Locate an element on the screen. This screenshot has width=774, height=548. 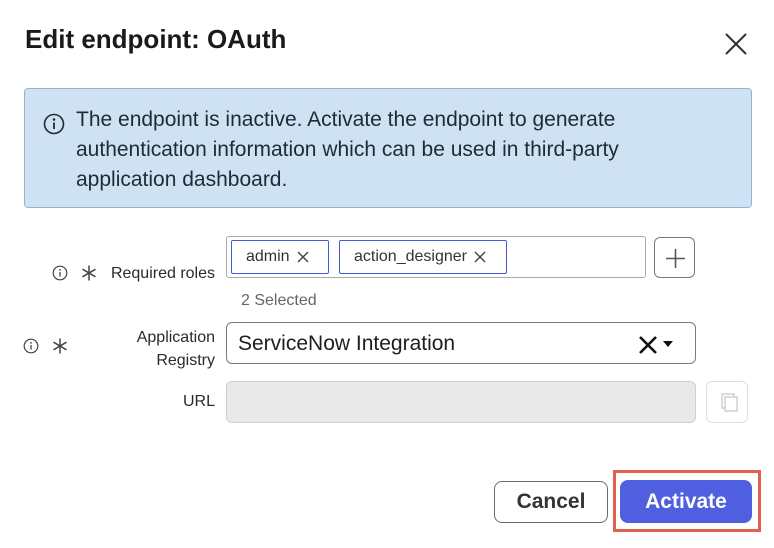
role-chip-action-designer: action_designer is located at coordinates (423, 257).